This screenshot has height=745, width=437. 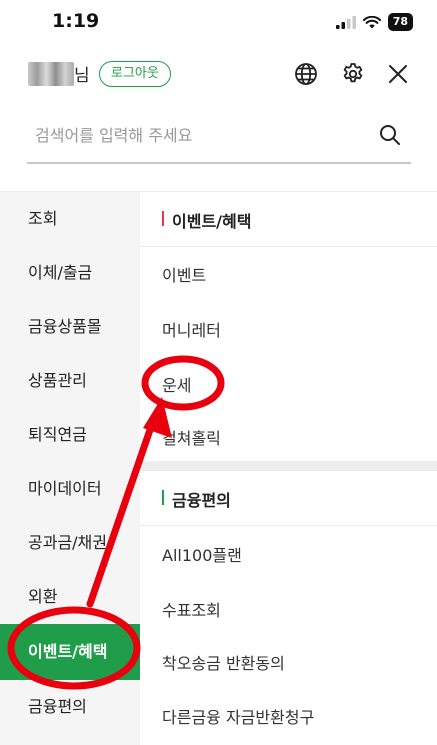 I want to click on menu-item-money-letter: 머니레터, so click(x=191, y=329).